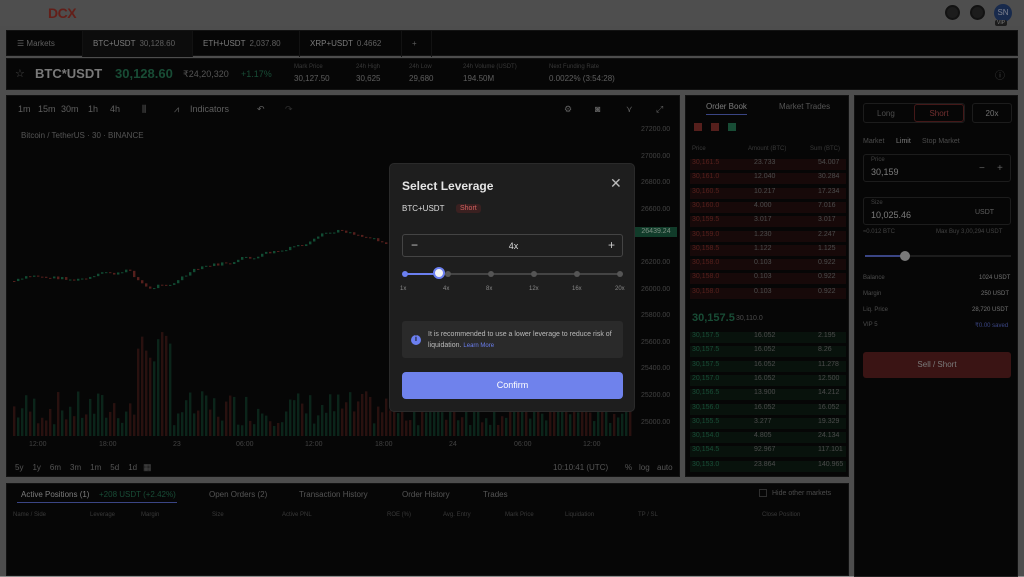 This screenshot has width=1024, height=577. Describe the element at coordinates (489, 289) in the screenshot. I see `slider-mark: 8x` at that location.